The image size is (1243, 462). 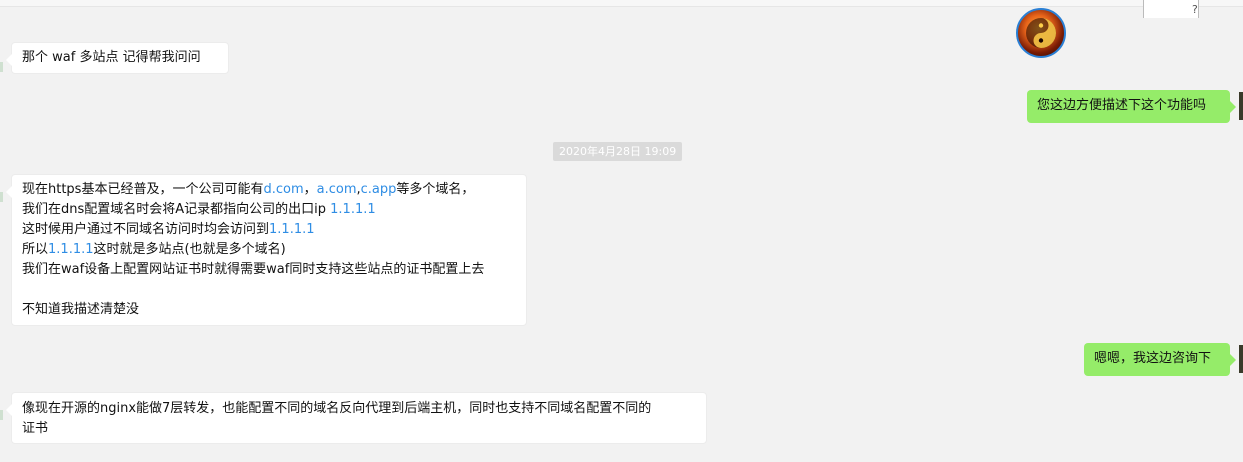 What do you see at coordinates (1153, 358) in the screenshot?
I see `message-text: 嗯嗯，我这边咨询下` at bounding box center [1153, 358].